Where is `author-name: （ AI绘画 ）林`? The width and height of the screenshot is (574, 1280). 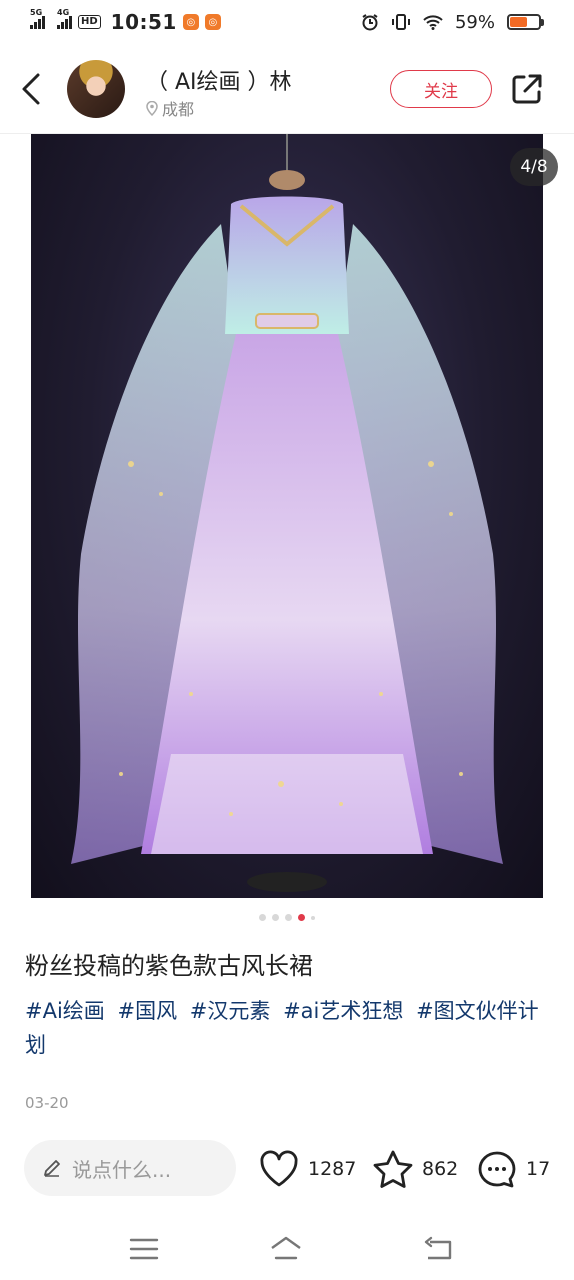 author-name: （ AI绘画 ）林 is located at coordinates (219, 80).